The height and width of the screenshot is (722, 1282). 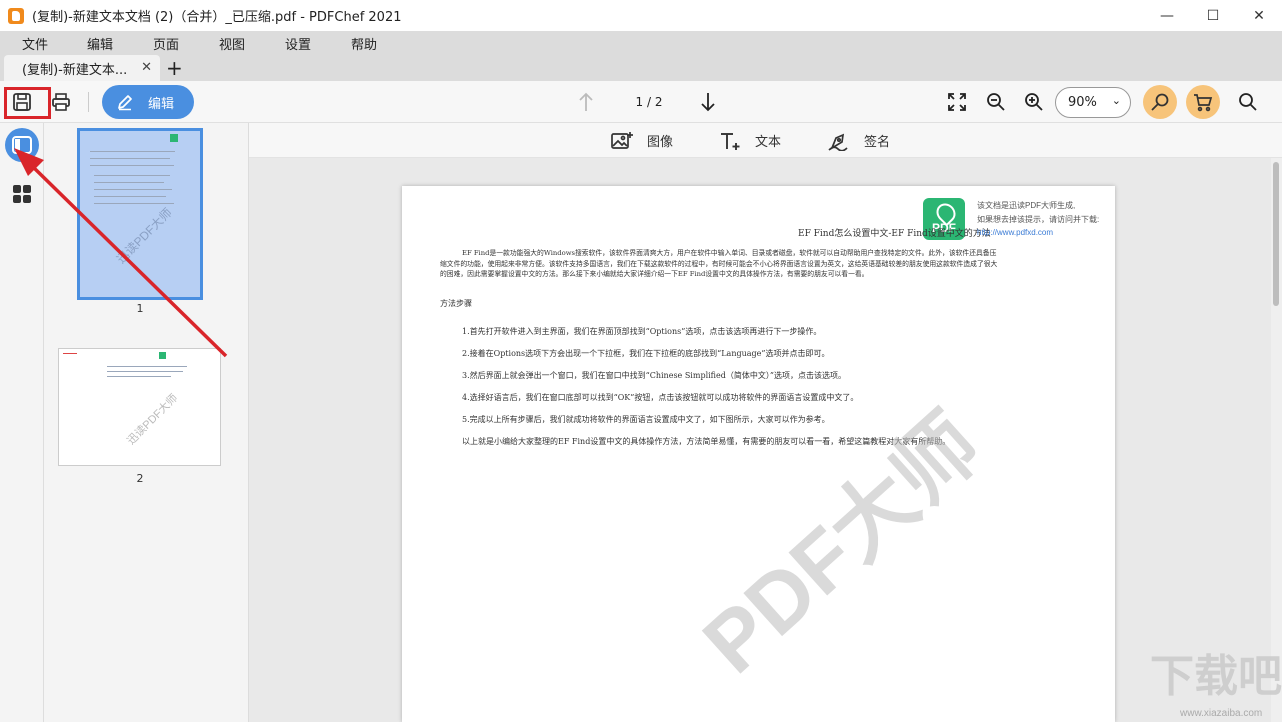 I want to click on site-watermark-url: www.xiazaiba.com, so click(x=1221, y=713).